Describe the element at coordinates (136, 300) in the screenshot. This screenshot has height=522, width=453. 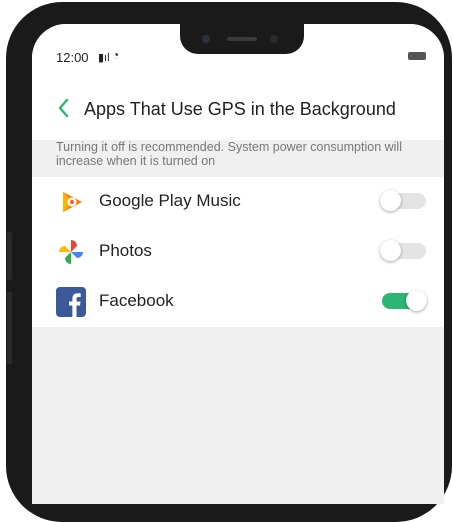
I see `app-name: Facebook` at that location.